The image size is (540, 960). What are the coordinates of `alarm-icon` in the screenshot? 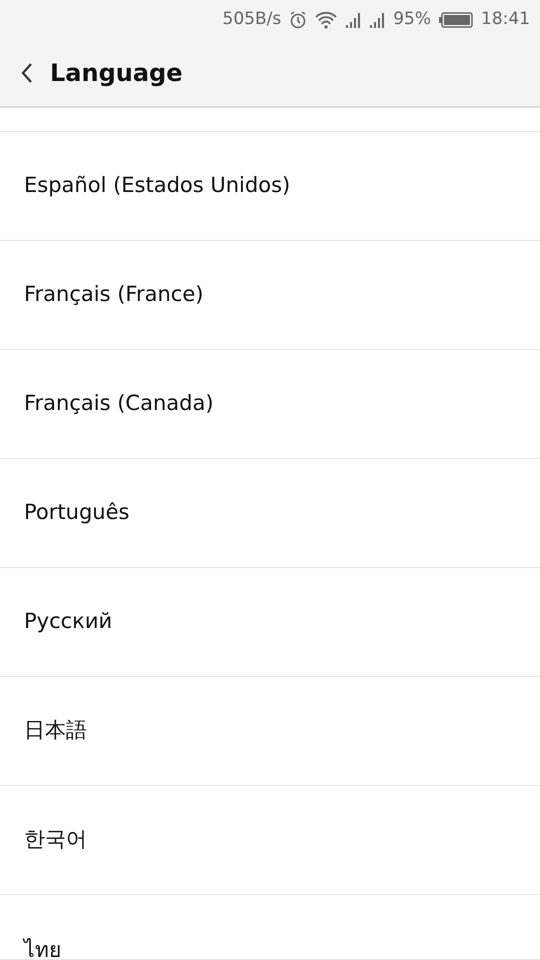 It's located at (298, 20).